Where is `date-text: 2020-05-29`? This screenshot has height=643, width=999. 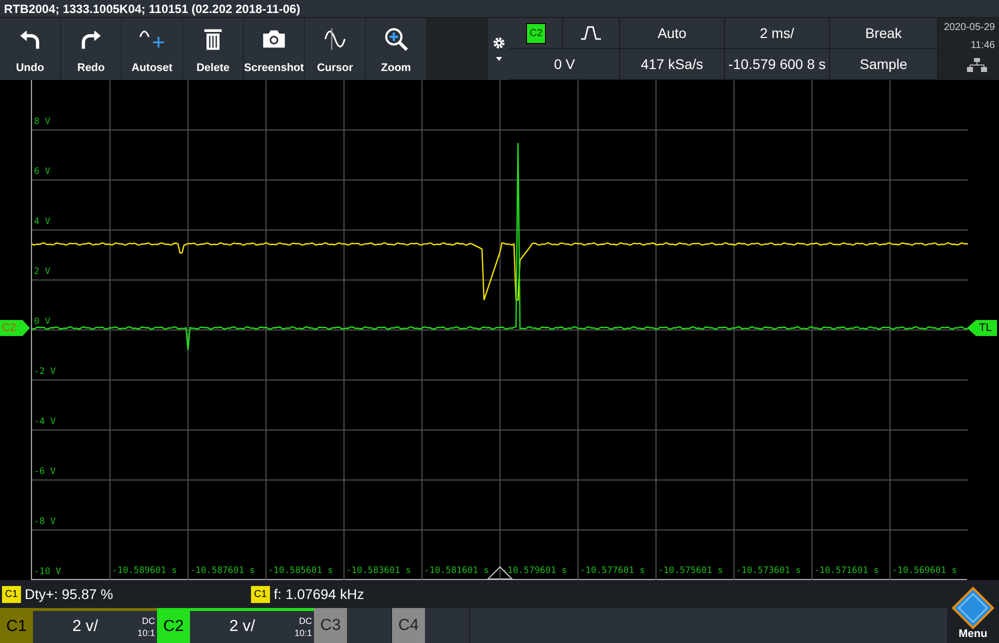
date-text: 2020-05-29 is located at coordinates (969, 27).